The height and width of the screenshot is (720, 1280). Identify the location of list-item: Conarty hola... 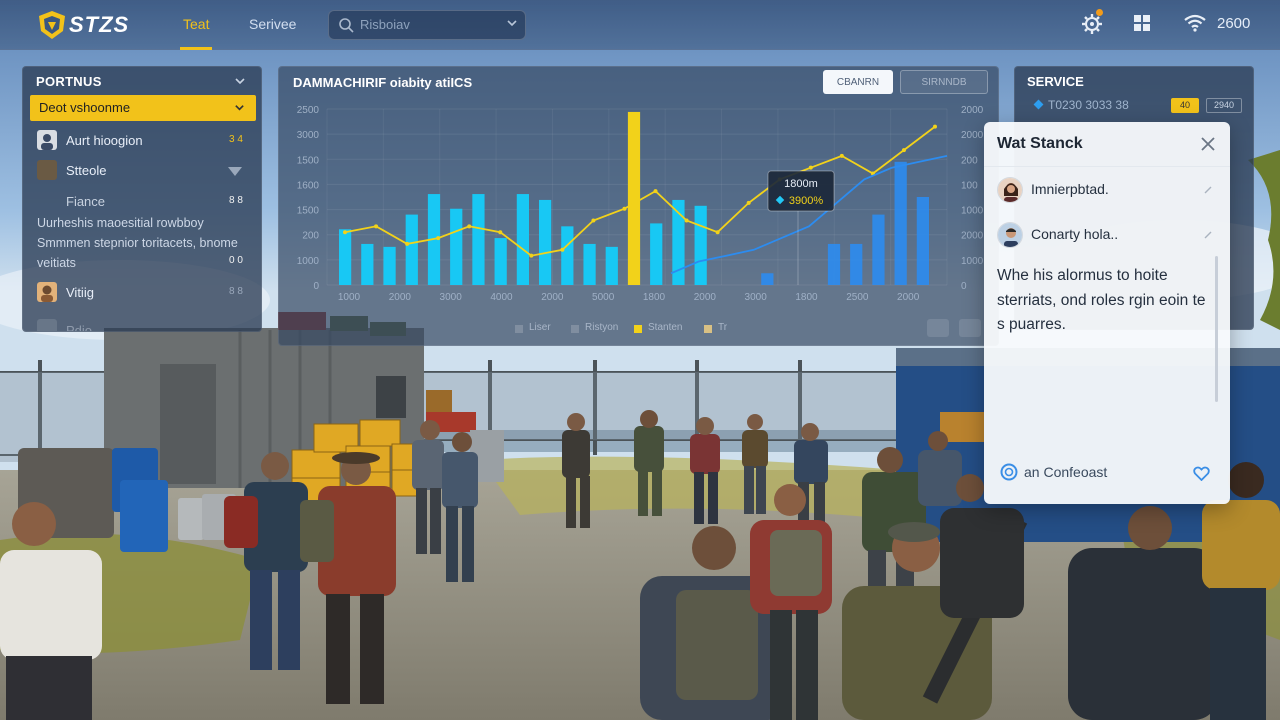
(1107, 242).